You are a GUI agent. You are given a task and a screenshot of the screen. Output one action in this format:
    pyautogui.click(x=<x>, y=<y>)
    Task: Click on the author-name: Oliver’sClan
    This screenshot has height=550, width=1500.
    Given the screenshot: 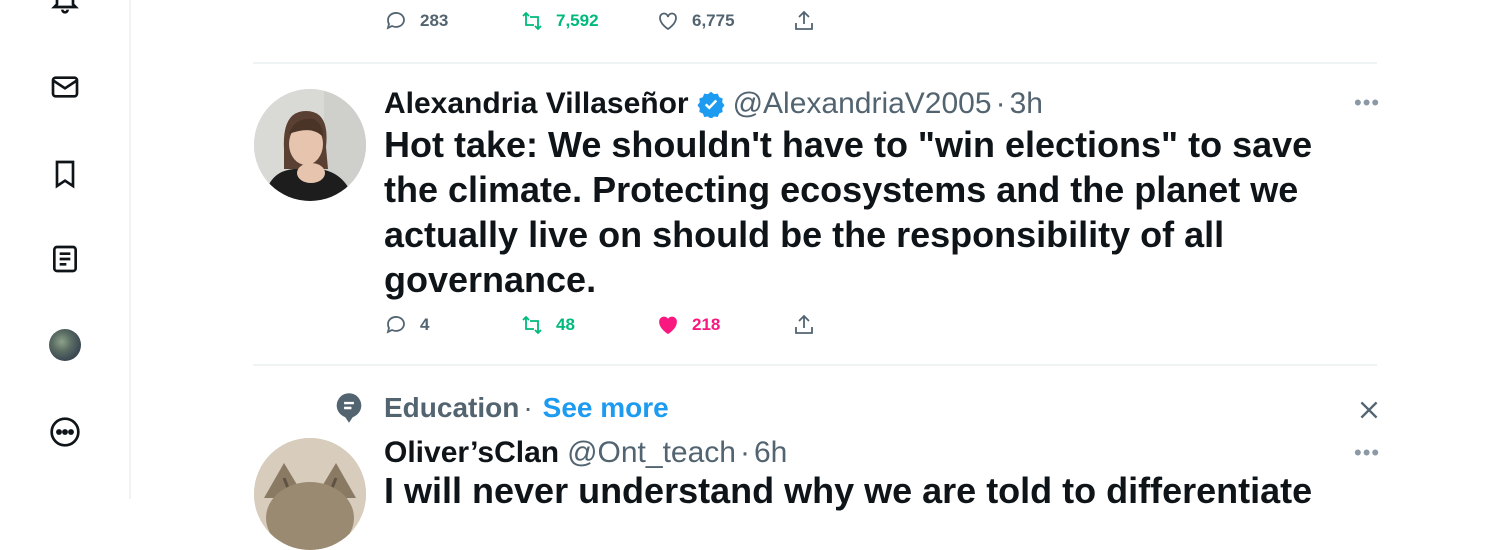 What is the action you would take?
    pyautogui.click(x=471, y=453)
    